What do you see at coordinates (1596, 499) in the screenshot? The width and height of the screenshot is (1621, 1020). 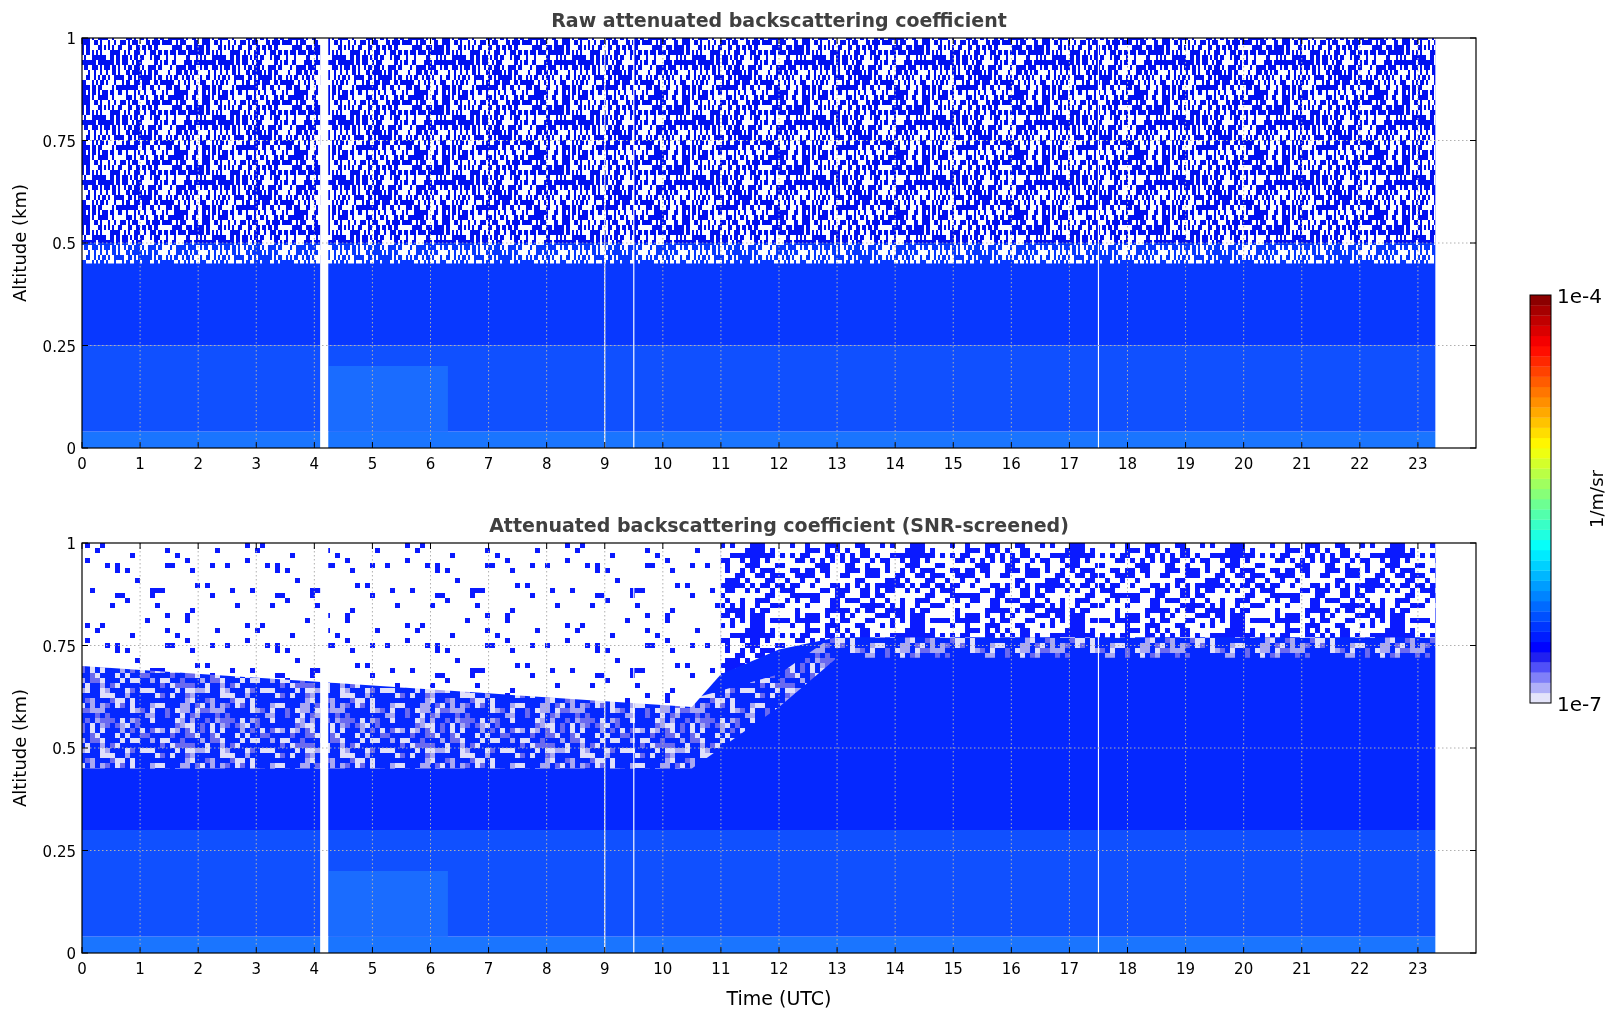 I see `colorbar-label: 1/m/sr` at bounding box center [1596, 499].